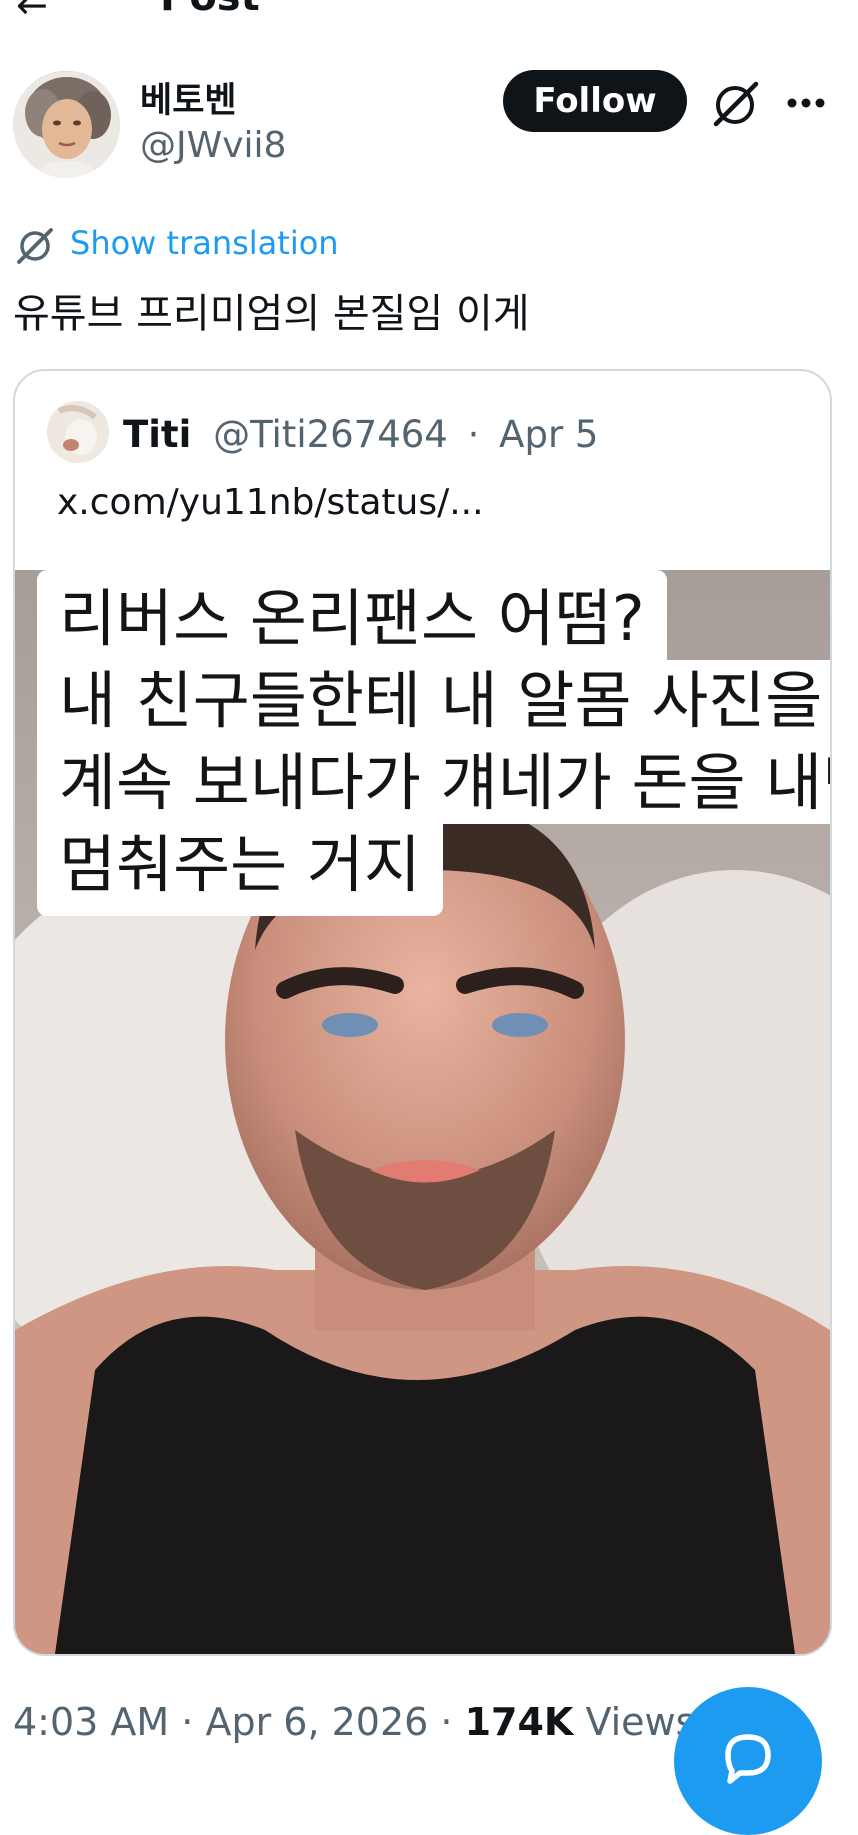 The image size is (858, 1835). Describe the element at coordinates (736, 104) in the screenshot. I see `grok-icon` at that location.